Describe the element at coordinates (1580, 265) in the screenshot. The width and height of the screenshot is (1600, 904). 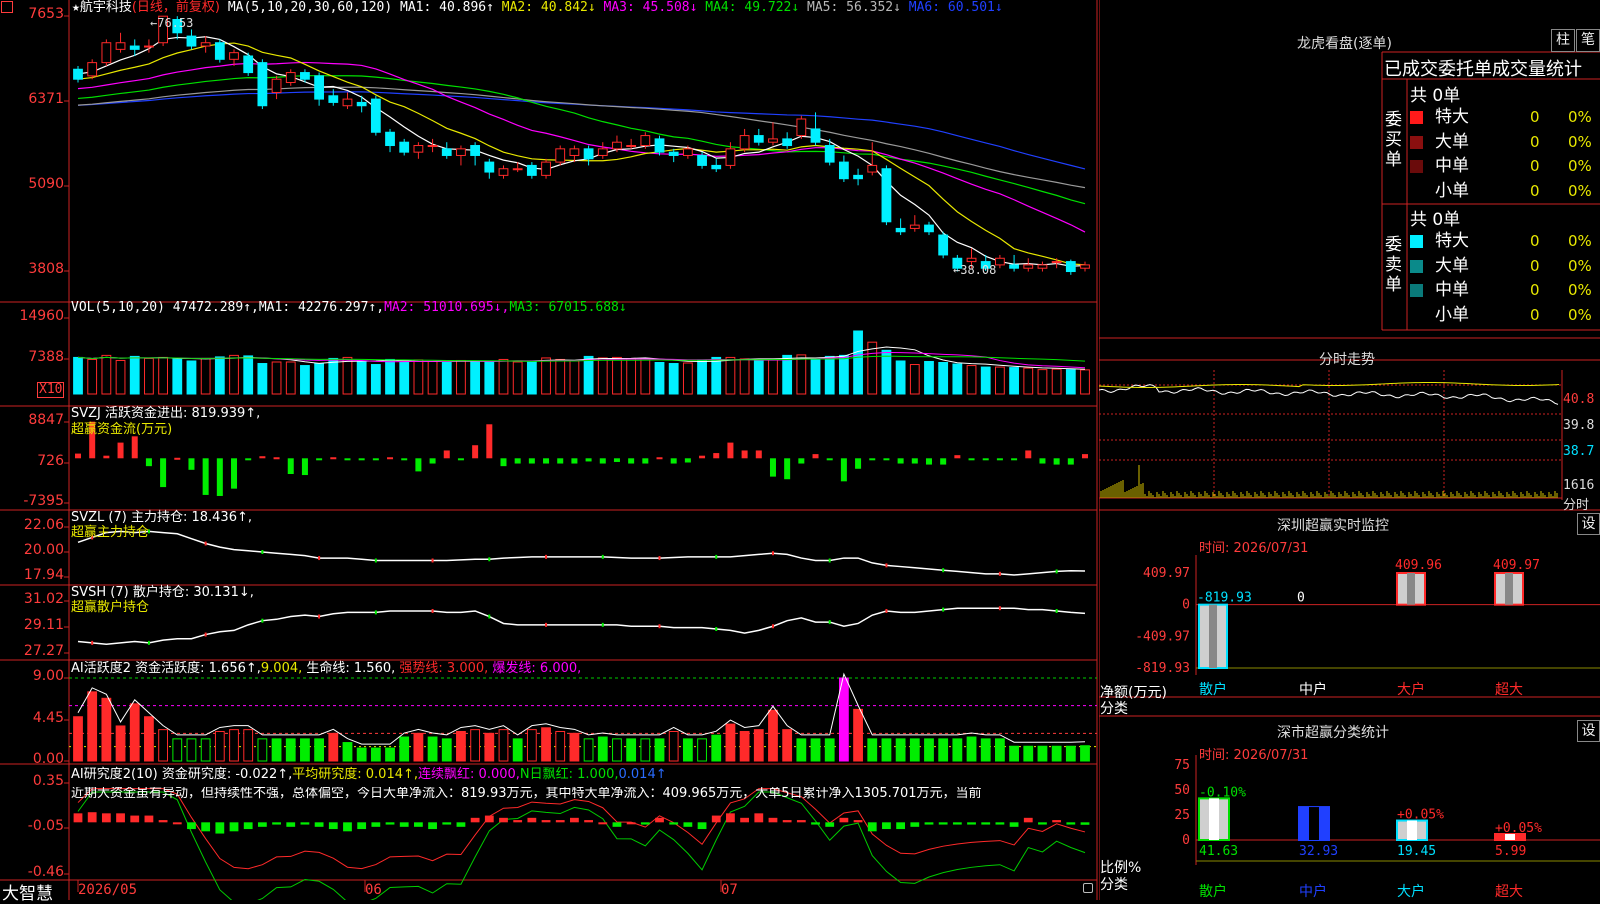
I see `row-percent: 0%` at that location.